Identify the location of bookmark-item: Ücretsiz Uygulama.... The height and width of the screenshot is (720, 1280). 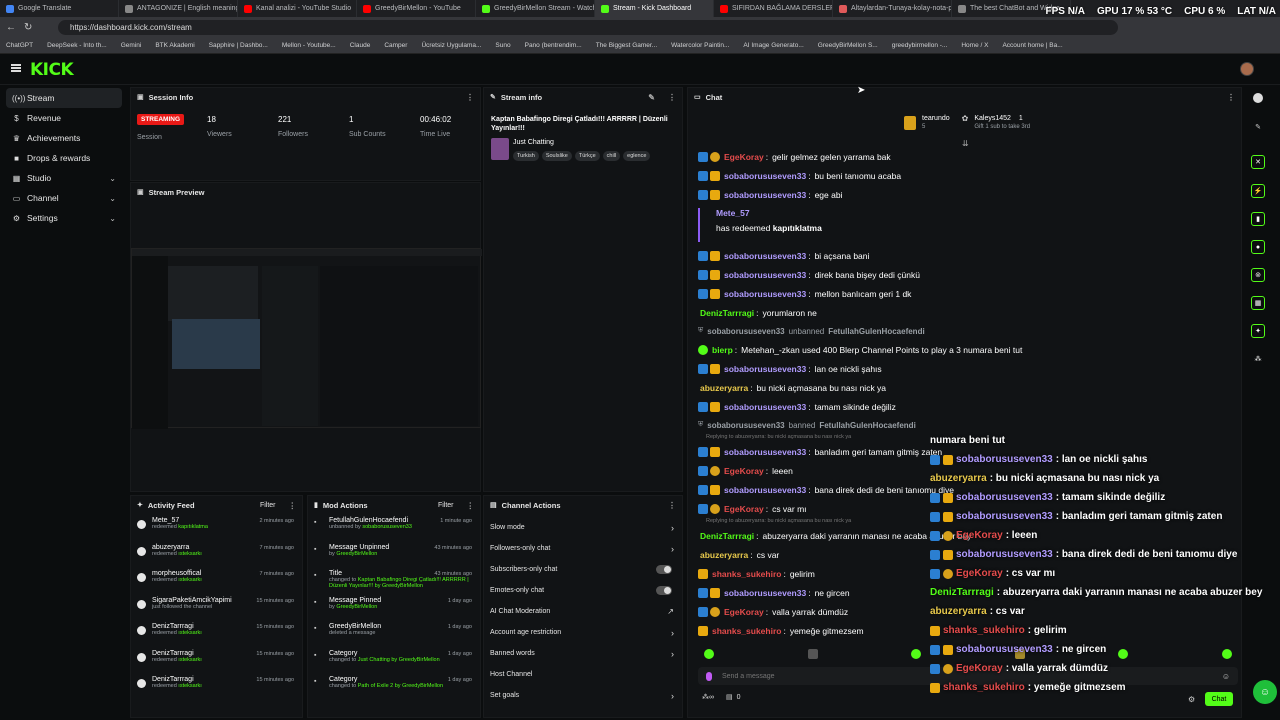
(451, 45).